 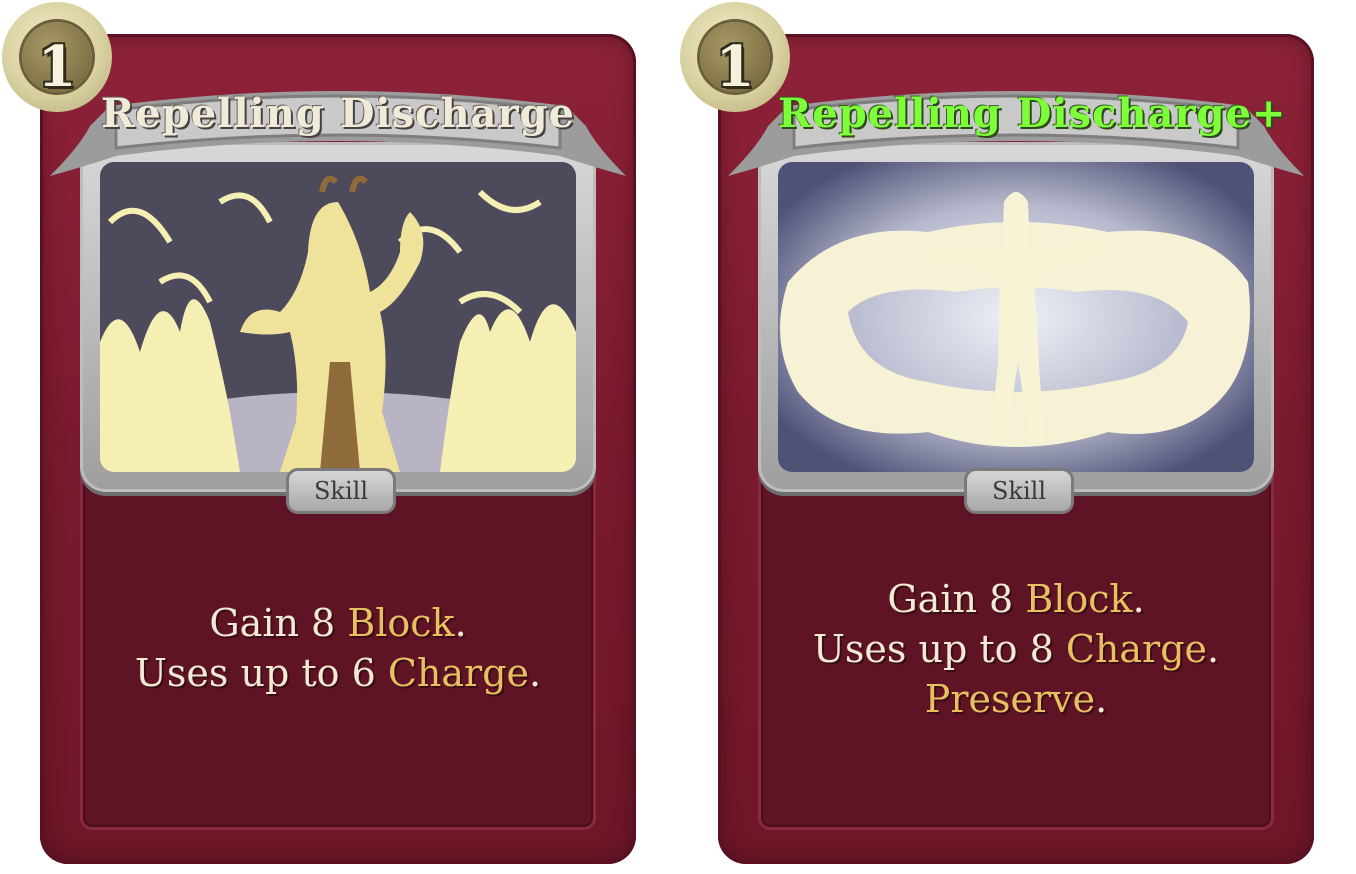 What do you see at coordinates (338, 673) in the screenshot?
I see `desc-line-2: Uses up to 6 Charge.` at bounding box center [338, 673].